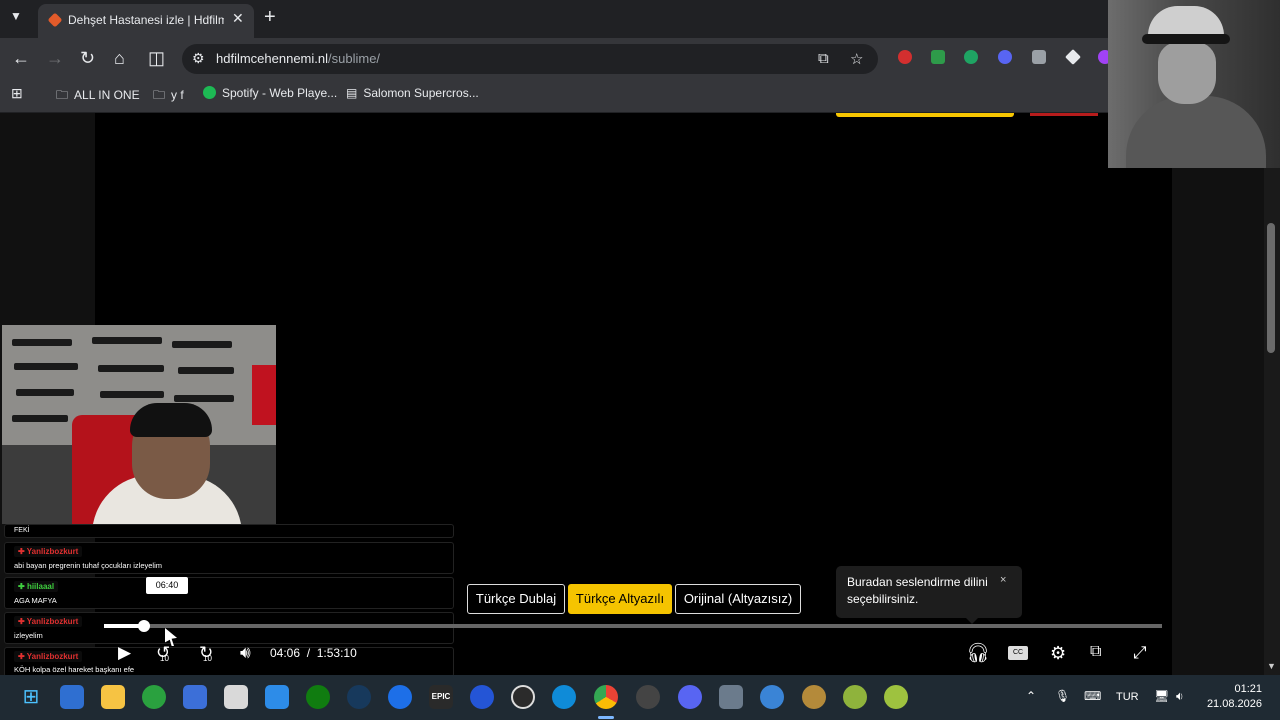  I want to click on calculator-icon, so click(731, 697).